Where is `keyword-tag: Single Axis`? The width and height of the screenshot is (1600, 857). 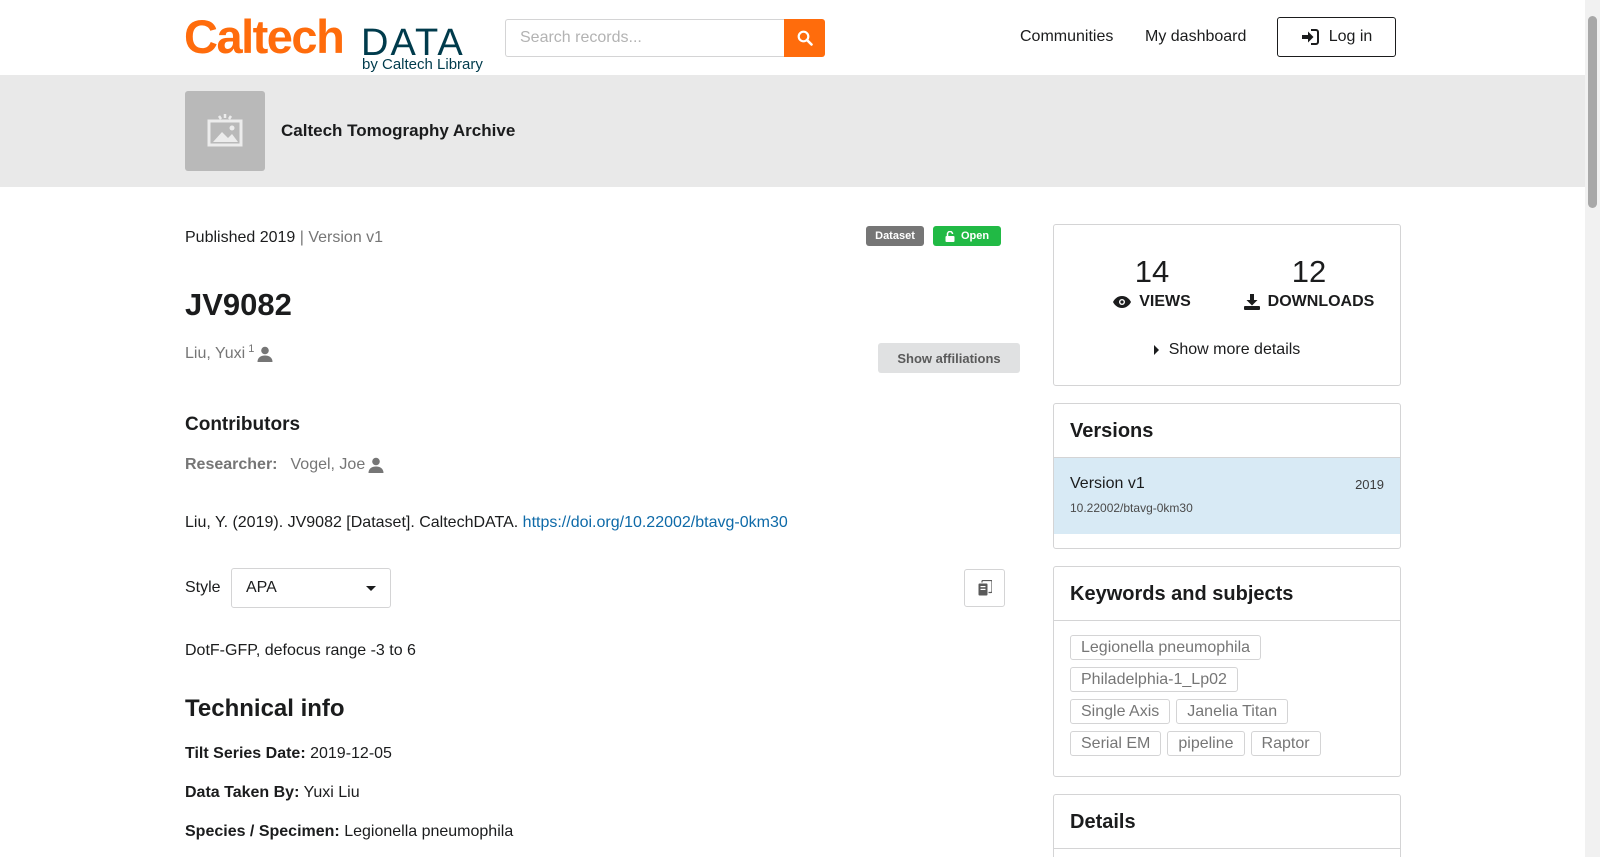
keyword-tag: Single Axis is located at coordinates (1120, 711).